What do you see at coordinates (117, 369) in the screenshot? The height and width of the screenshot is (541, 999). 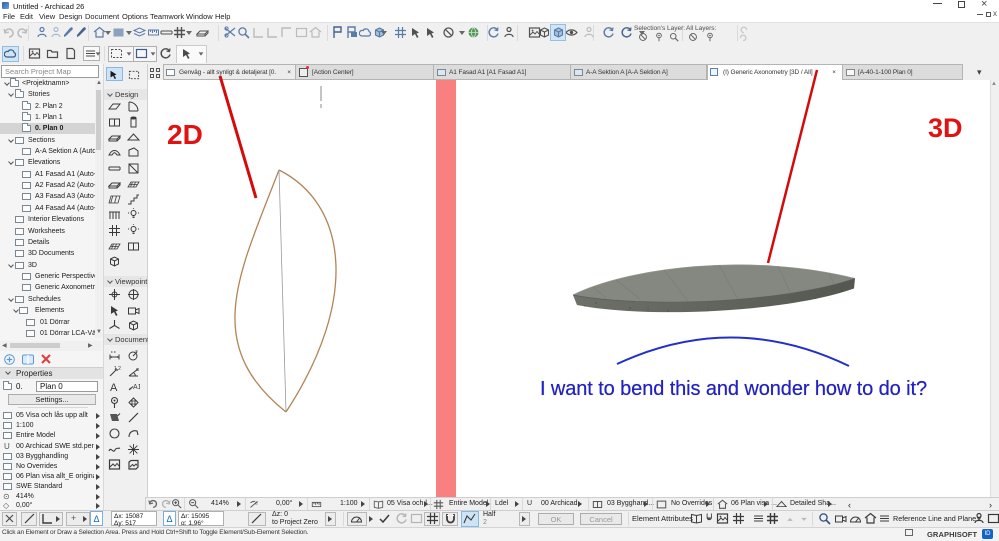 I see `svg-text: 1,2` at bounding box center [117, 369].